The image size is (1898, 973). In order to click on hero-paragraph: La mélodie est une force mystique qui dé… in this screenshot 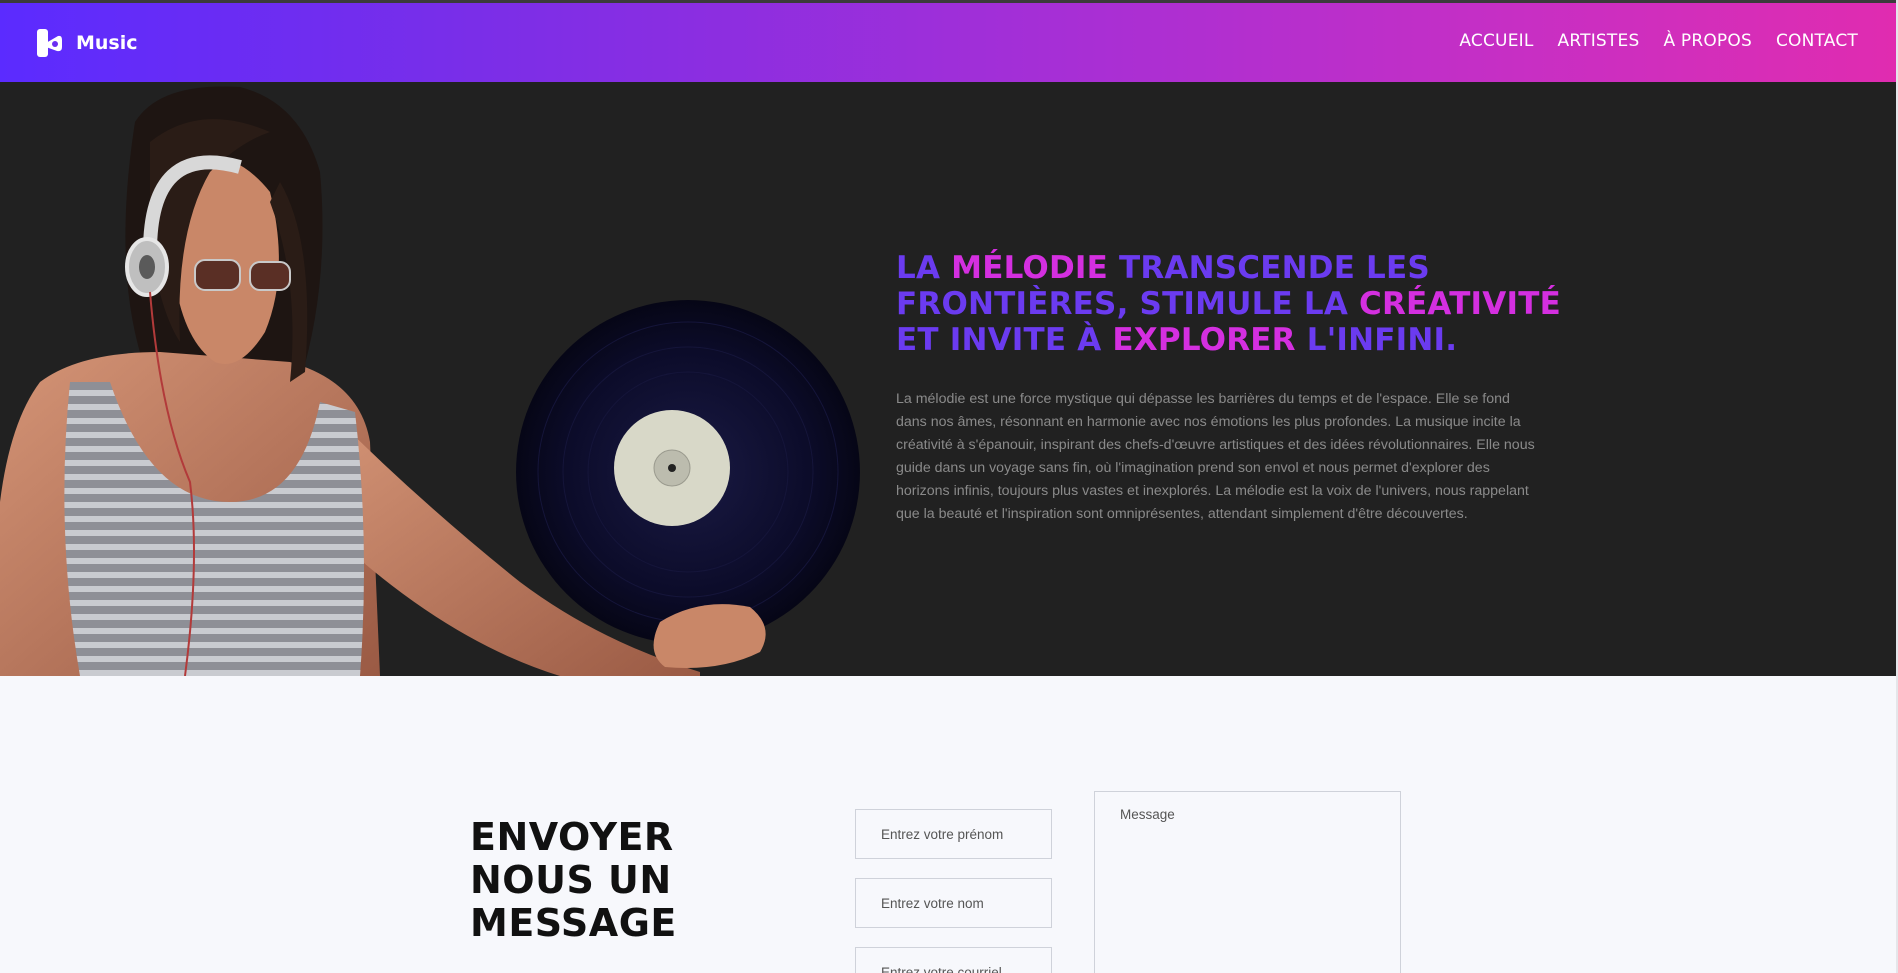, I will do `click(1215, 456)`.